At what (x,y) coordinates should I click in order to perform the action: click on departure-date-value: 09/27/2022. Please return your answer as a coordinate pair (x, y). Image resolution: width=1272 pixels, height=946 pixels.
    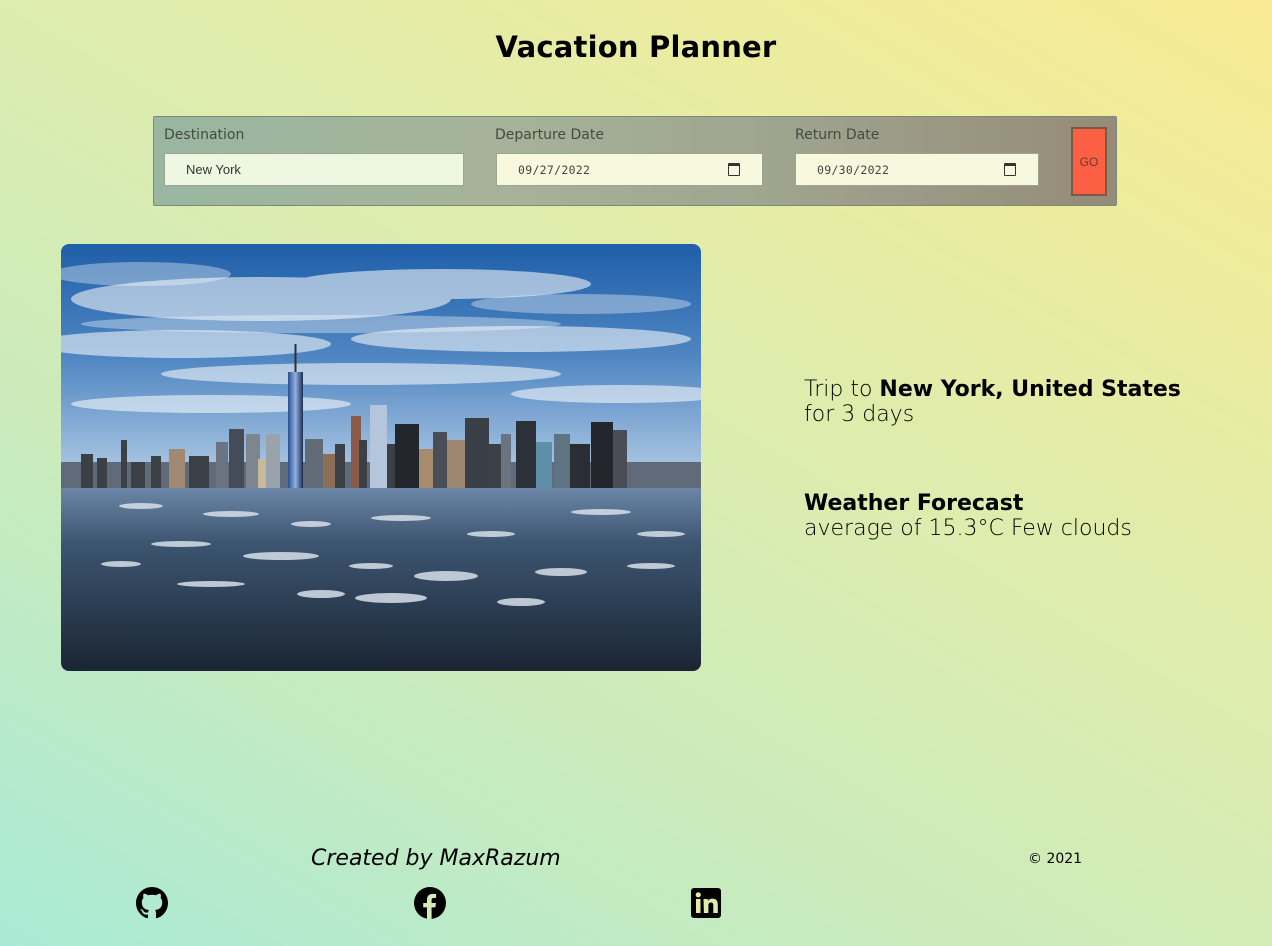
    Looking at the image, I should click on (554, 169).